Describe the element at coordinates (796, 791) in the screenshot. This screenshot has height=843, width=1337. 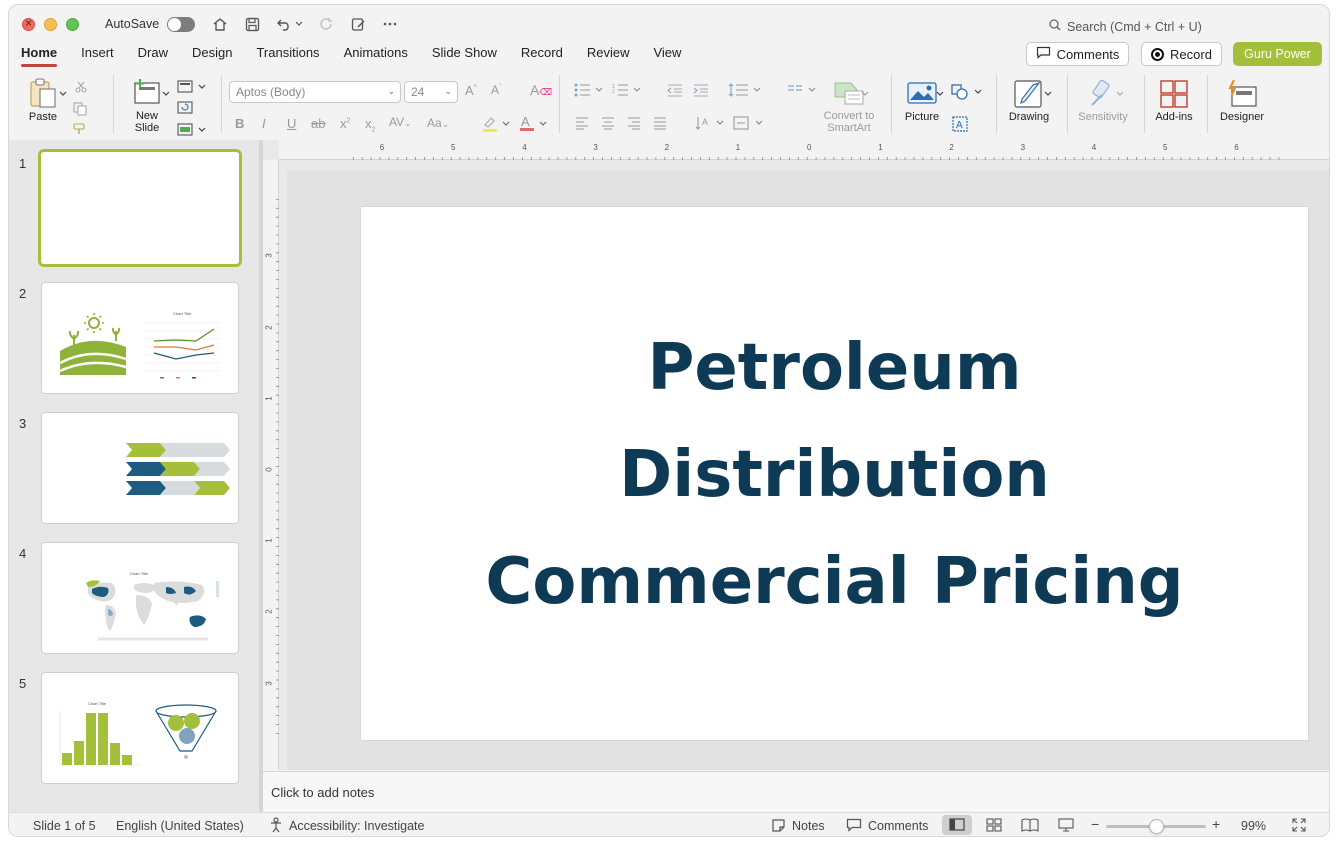
I see `notes-pane: Click to add notes` at that location.